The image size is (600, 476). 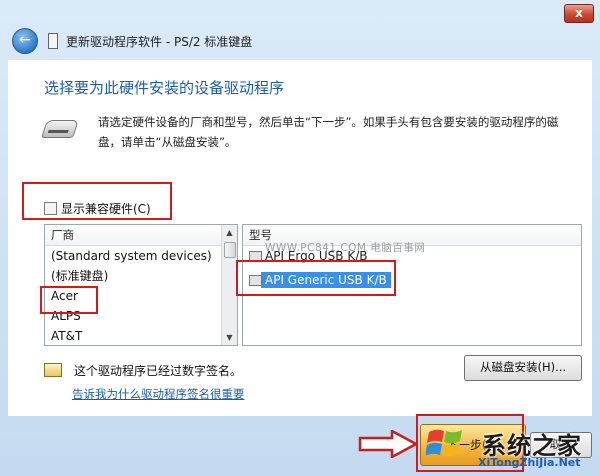 I want to click on compat-hardware-checkbox: 显示兼容硬件(C), so click(x=97, y=208).